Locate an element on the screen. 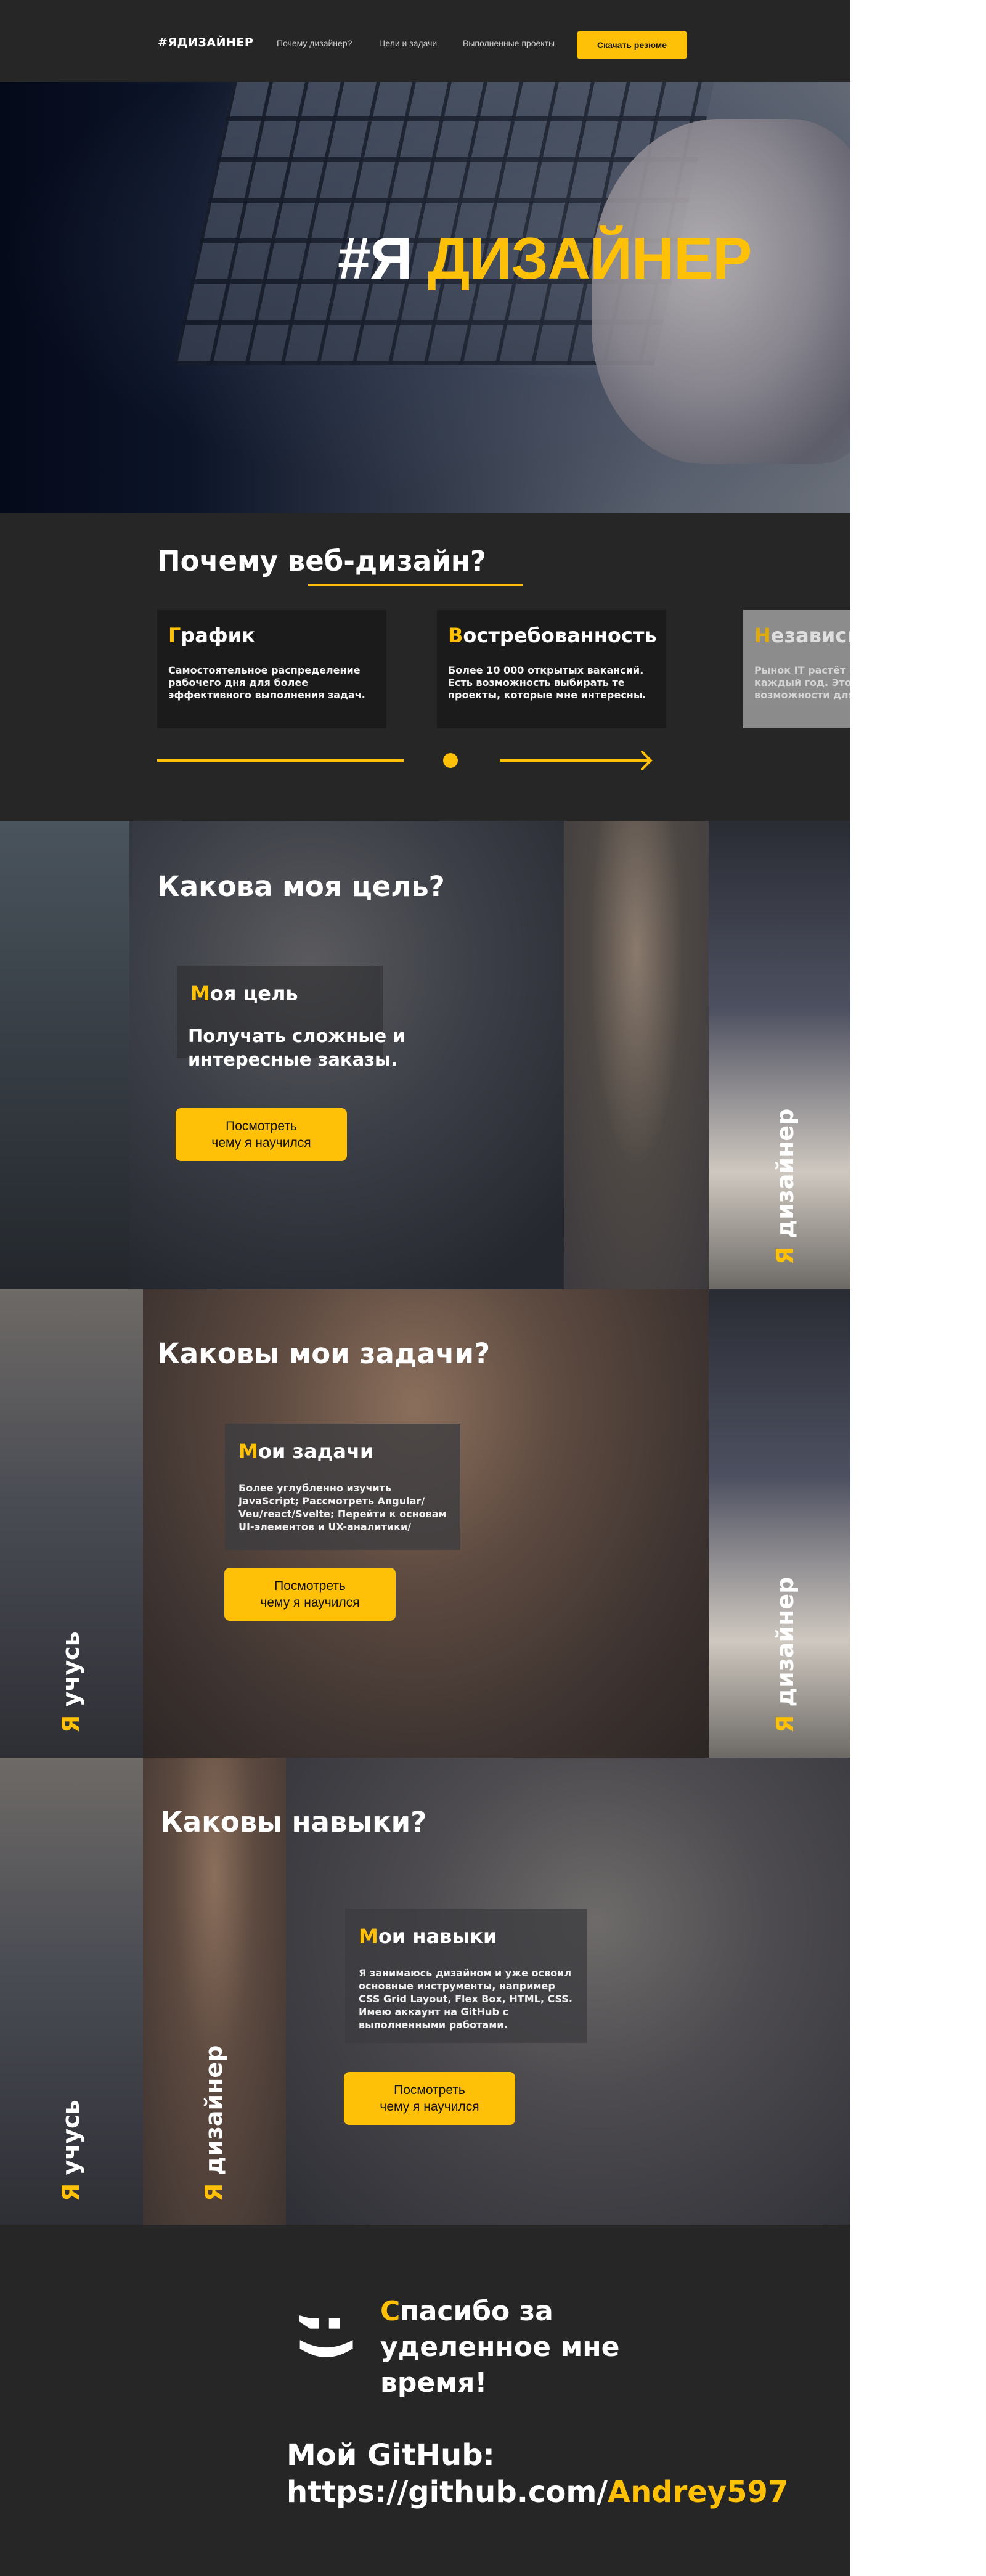  download-resume-button: Скачать резюме is located at coordinates (632, 45).